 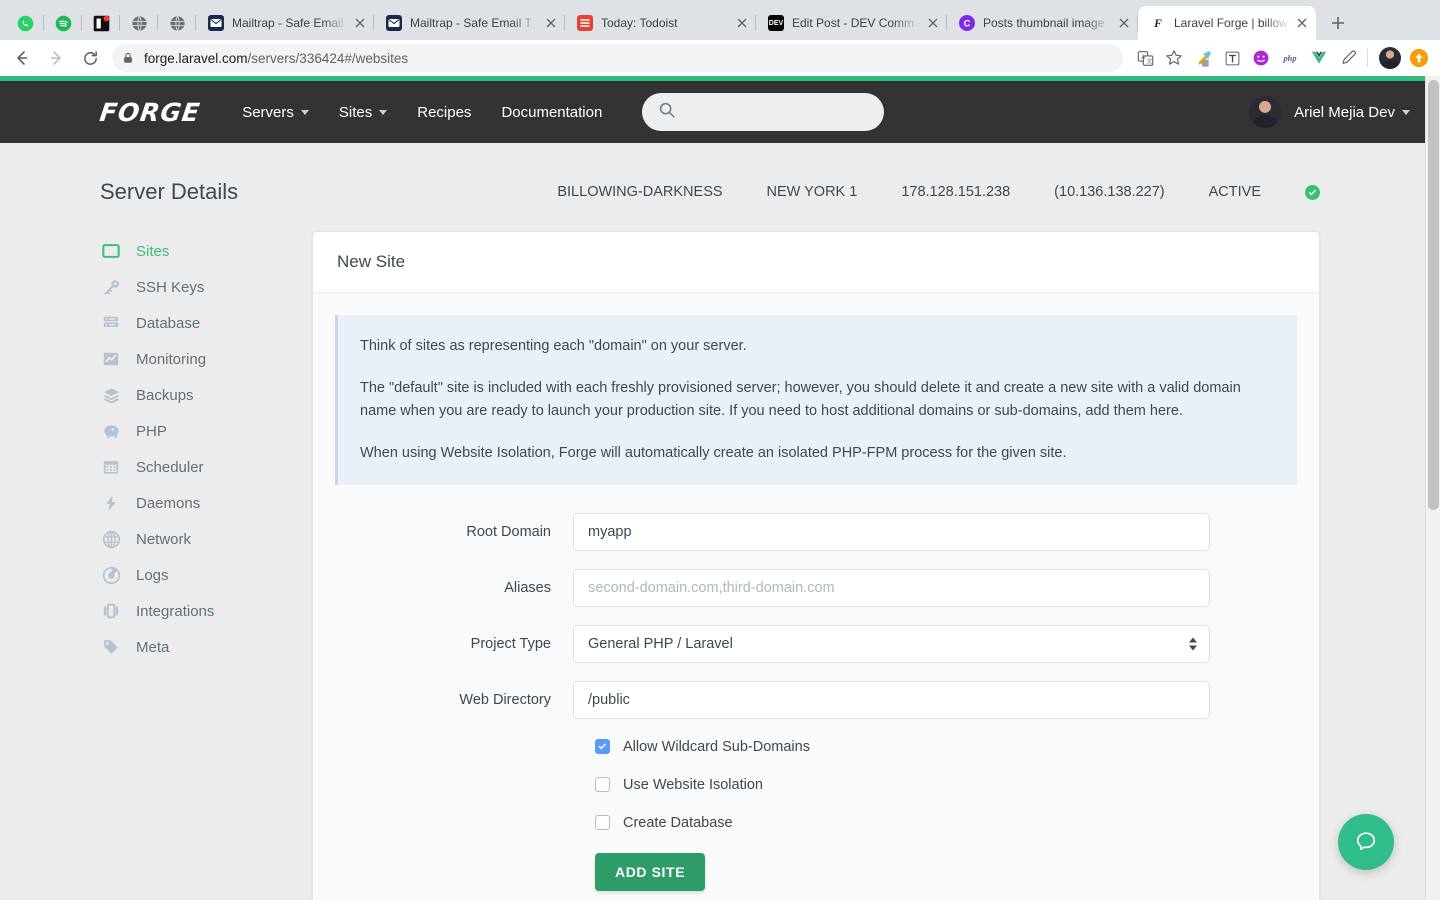 I want to click on new-tab-button, so click(x=1338, y=23).